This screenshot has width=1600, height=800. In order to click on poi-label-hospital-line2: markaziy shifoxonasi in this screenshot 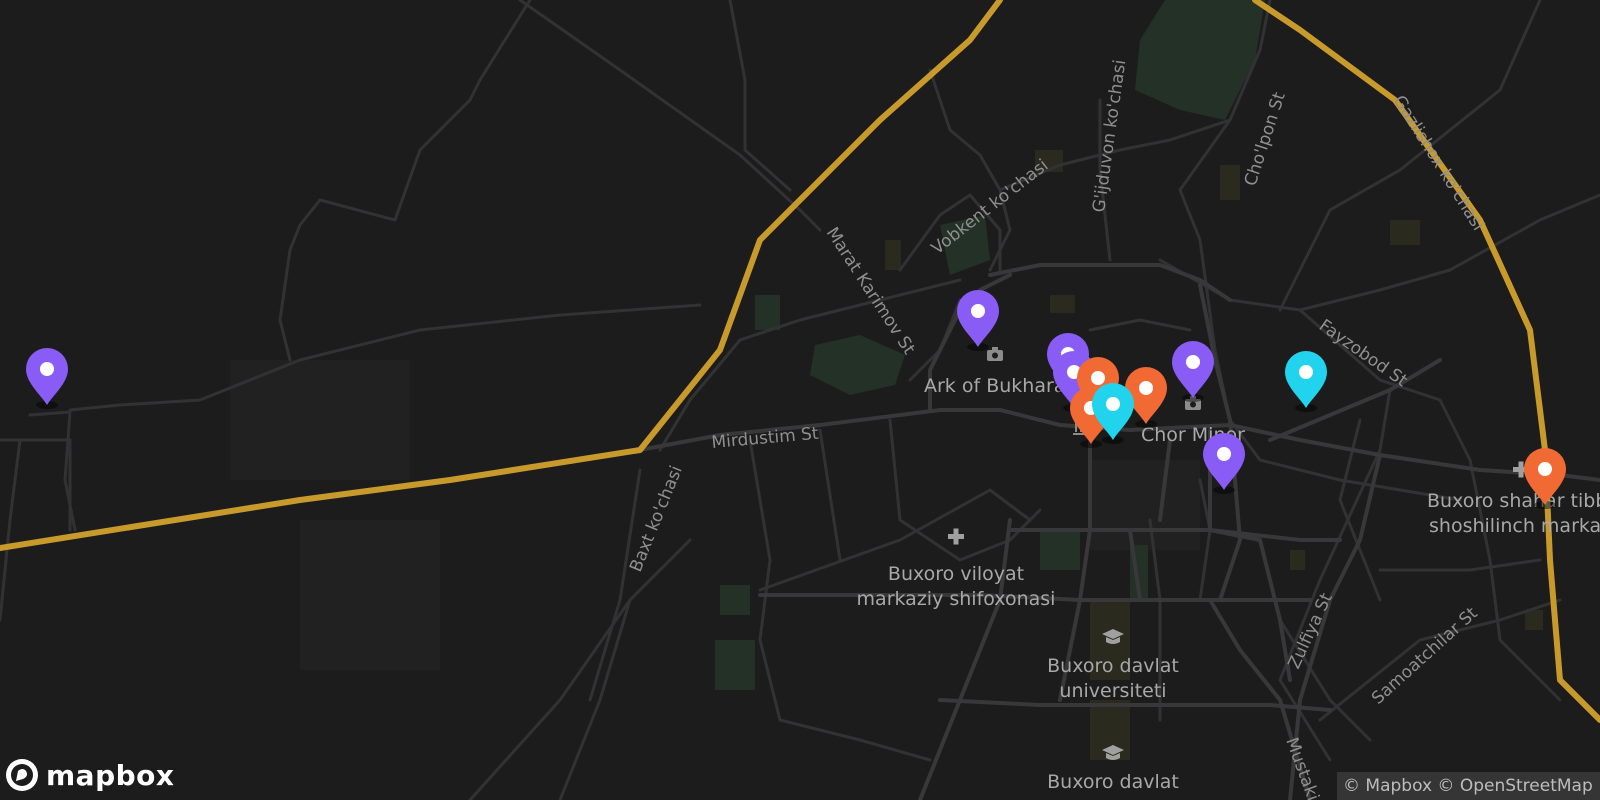, I will do `click(956, 599)`.